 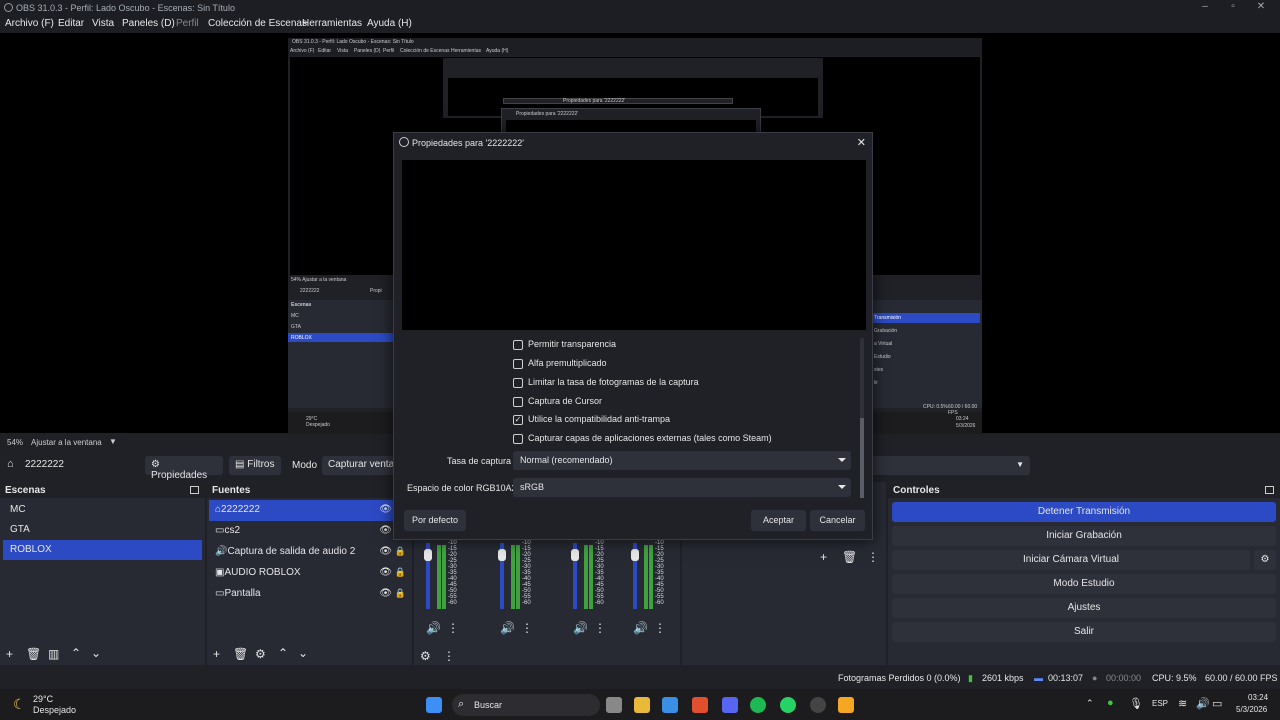 What do you see at coordinates (823, 557) in the screenshot?
I see `add-transition-button: +` at bounding box center [823, 557].